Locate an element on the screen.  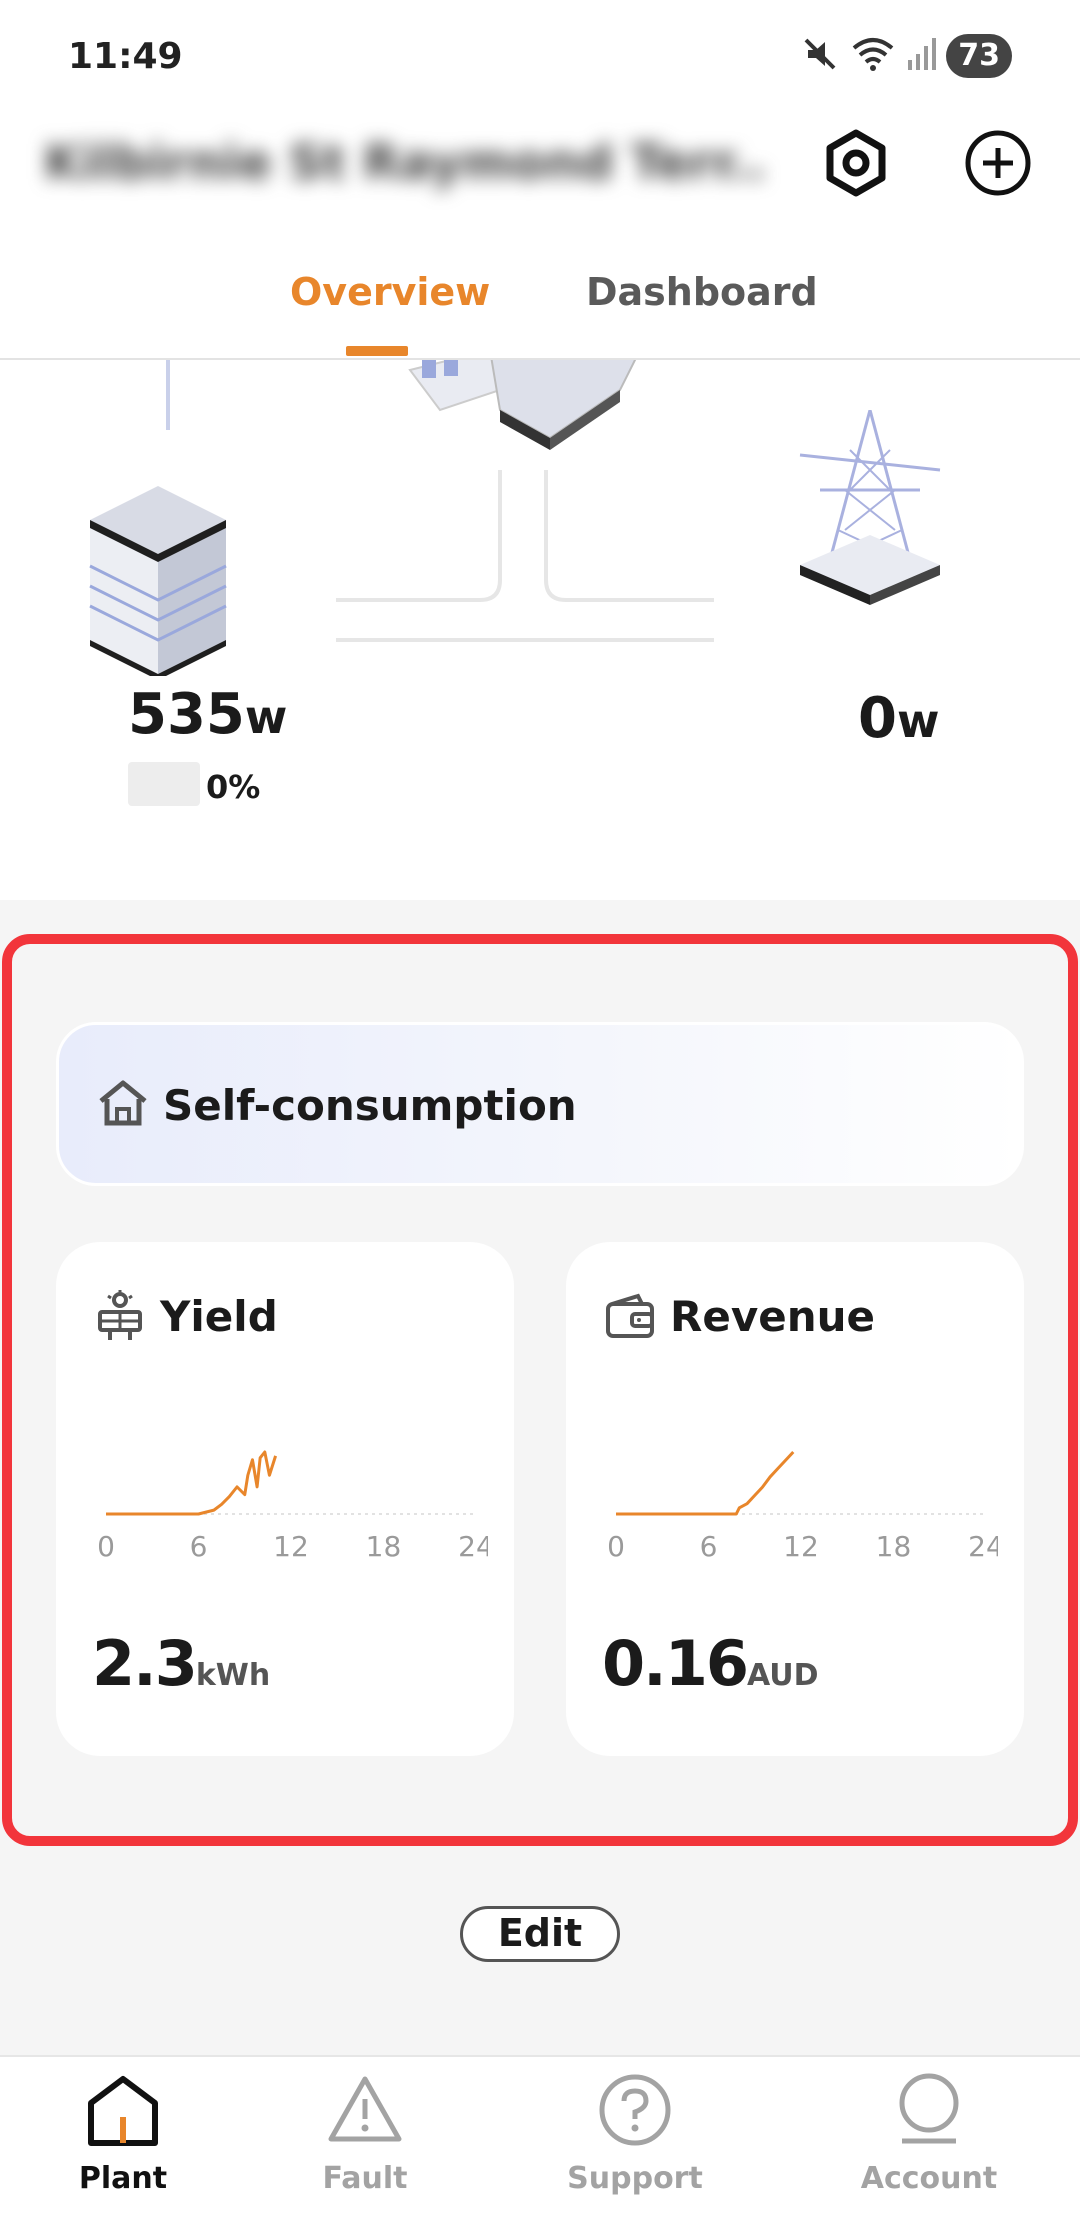
tab-bar: Overview Dashboard is located at coordinates (540, 305).